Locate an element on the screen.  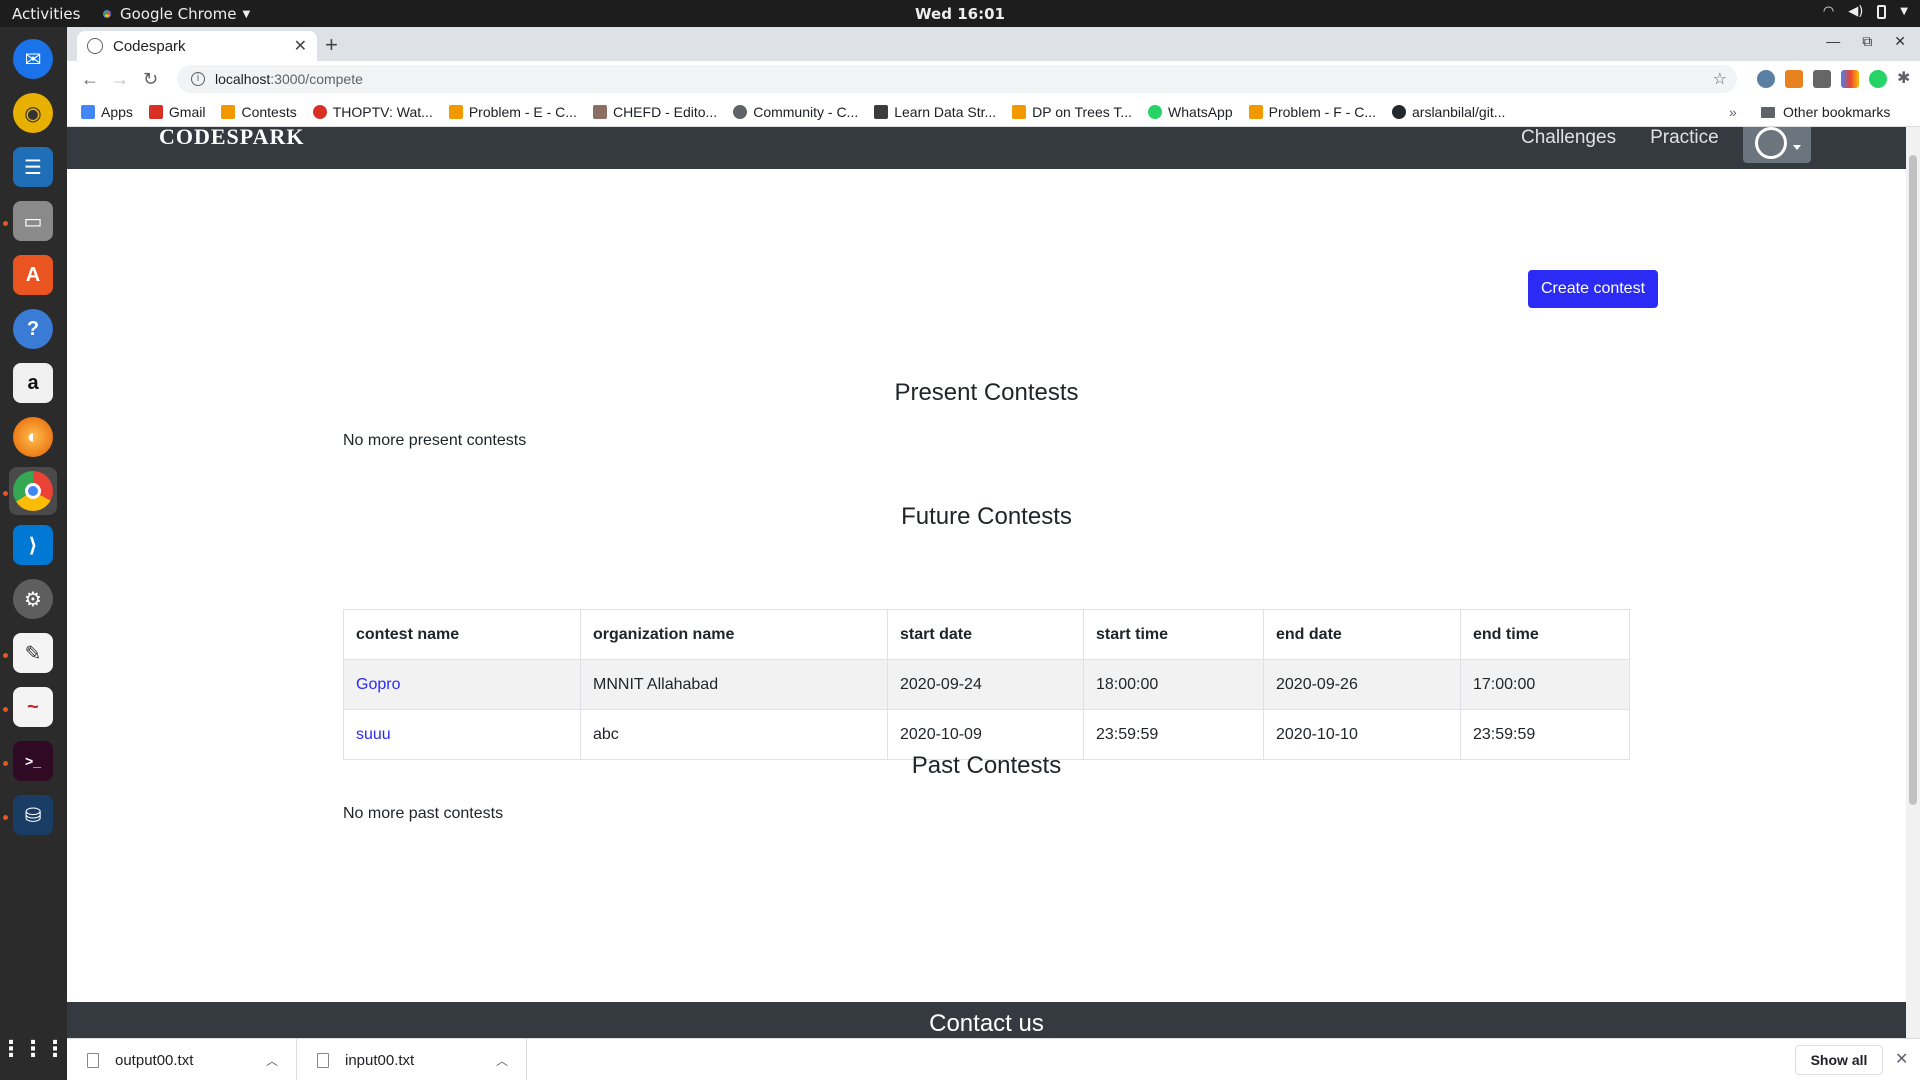
site-brand: CODESPARK is located at coordinates (232, 138).